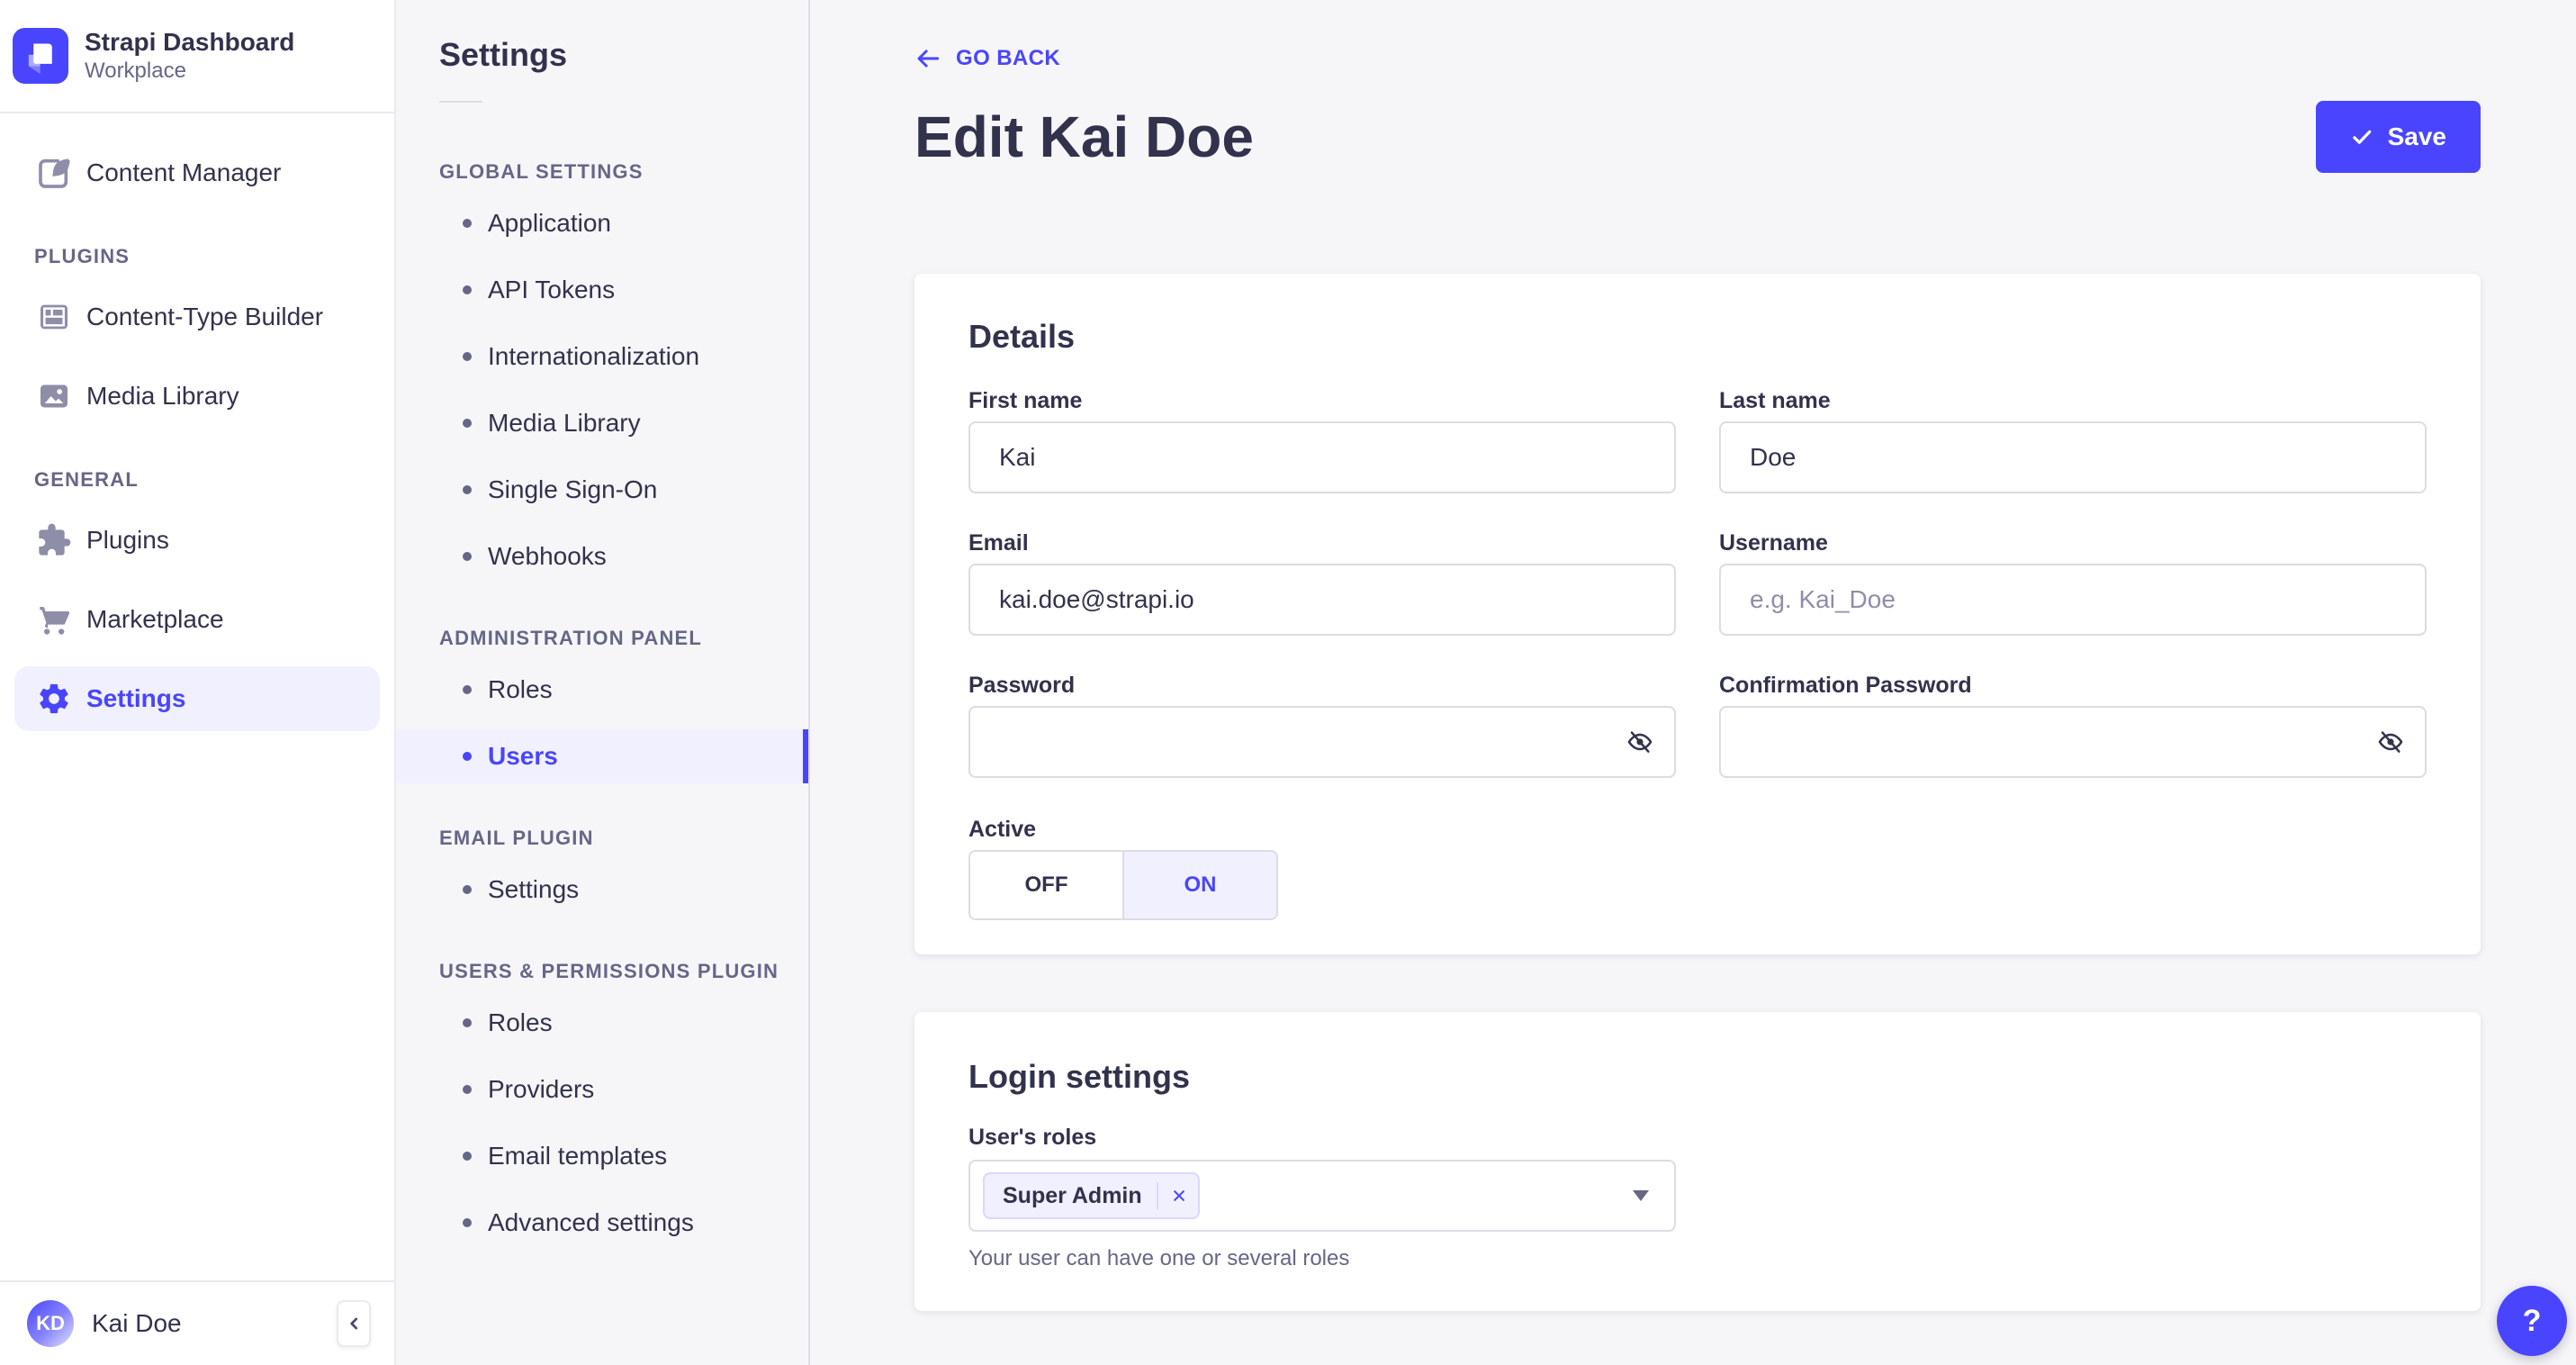 The width and height of the screenshot is (2576, 1365). What do you see at coordinates (602, 357) in the screenshot?
I see `subnav-item-internationalization: Internationalization` at bounding box center [602, 357].